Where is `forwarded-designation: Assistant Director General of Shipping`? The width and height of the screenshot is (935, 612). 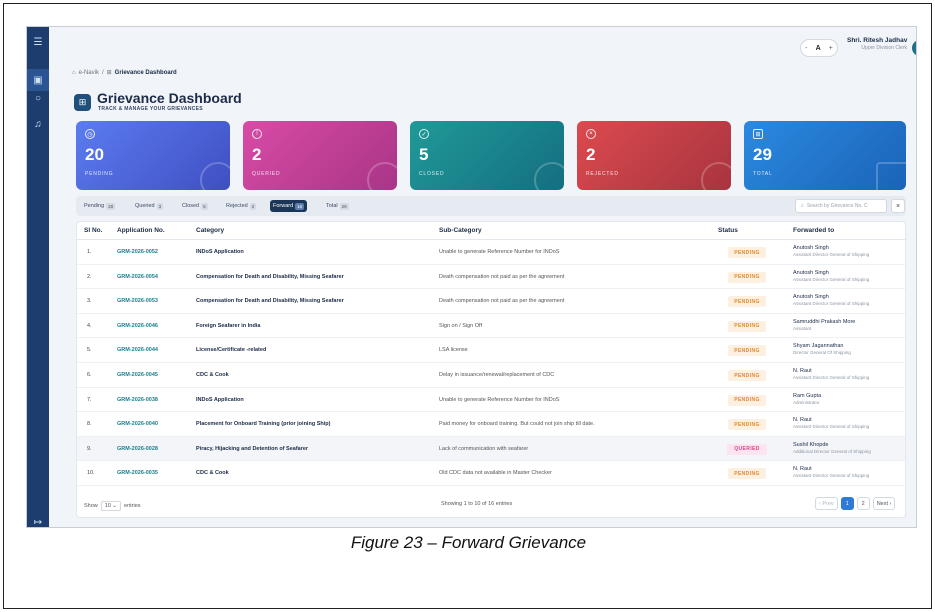
forwarded-designation: Assistant Director General of Shipping is located at coordinates (831, 304).